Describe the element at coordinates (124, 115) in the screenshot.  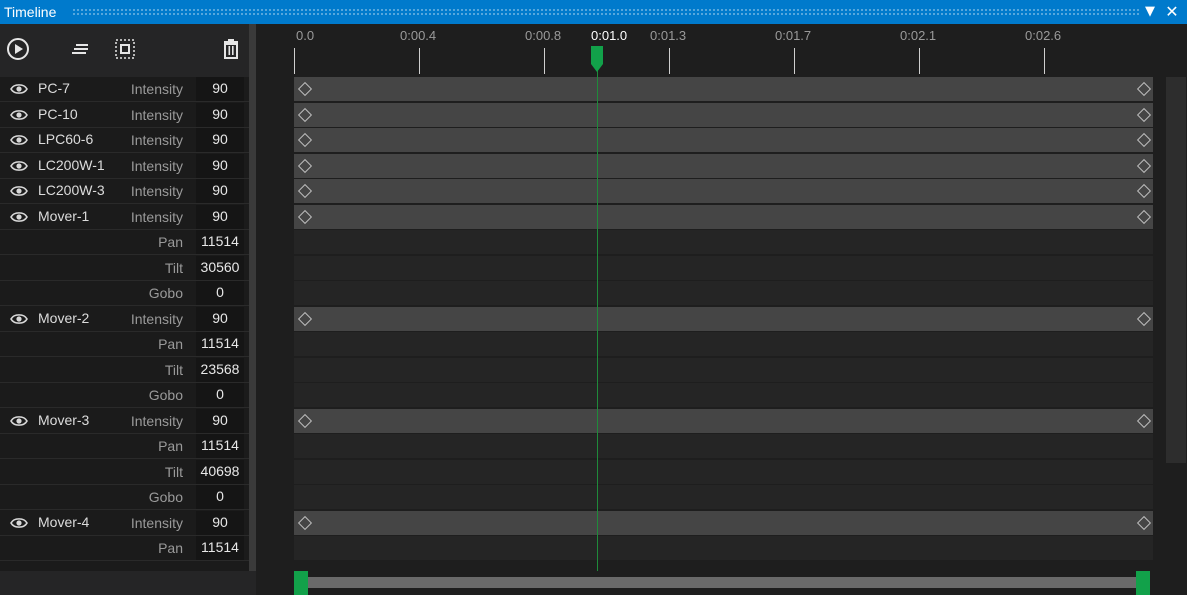
I see `track-label-row: PC-10 Intensity 90` at that location.